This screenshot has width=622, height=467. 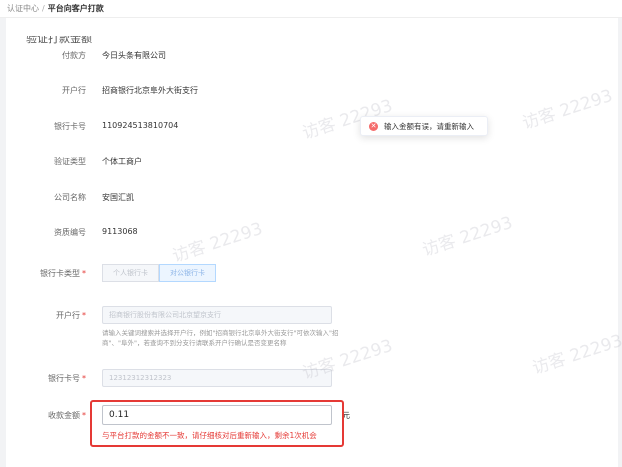 I want to click on bank-value: 招商银行北京阜外大街支行, so click(x=150, y=90).